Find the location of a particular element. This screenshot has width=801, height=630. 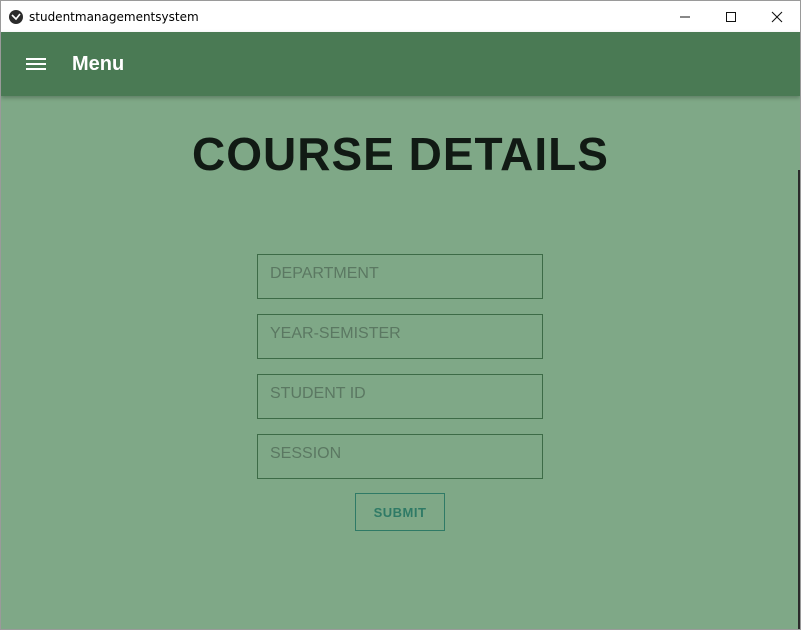

student-id-field is located at coordinates (400, 396).